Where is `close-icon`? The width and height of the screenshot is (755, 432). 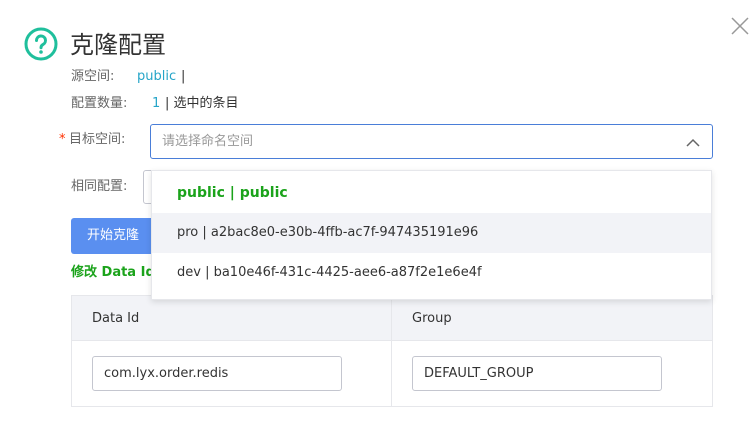 close-icon is located at coordinates (740, 26).